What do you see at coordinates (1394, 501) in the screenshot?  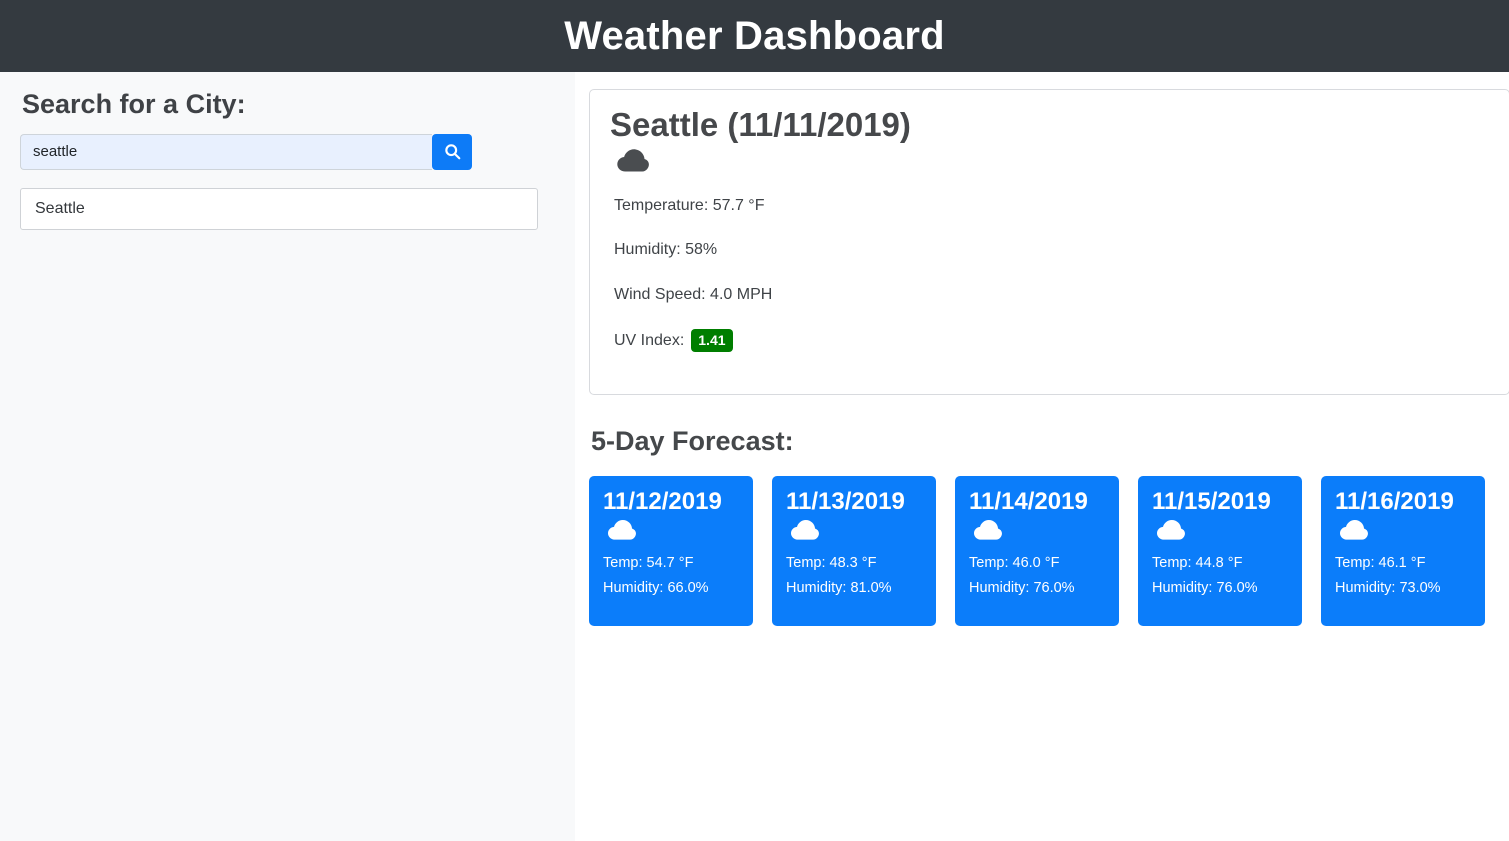 I see `forecast-date: 11/16/2019` at bounding box center [1394, 501].